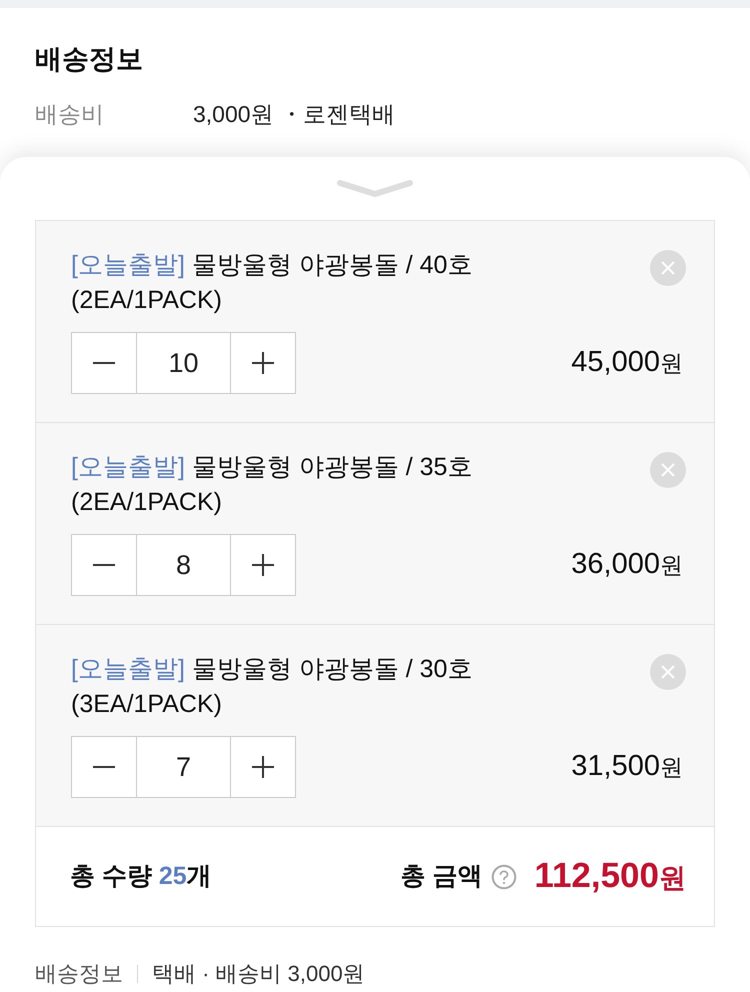 Image resolution: width=750 pixels, height=992 pixels. What do you see at coordinates (183, 767) in the screenshot?
I see `quantity-field: 7` at bounding box center [183, 767].